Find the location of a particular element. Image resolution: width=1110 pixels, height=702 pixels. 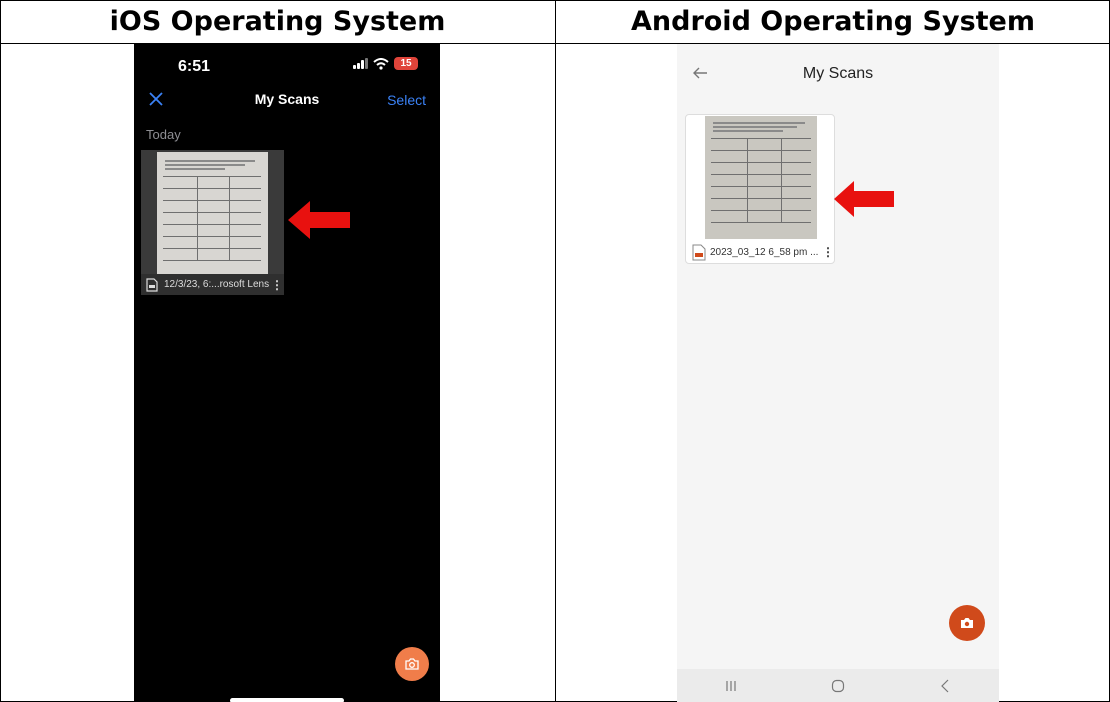

signal-icon is located at coordinates (360, 63).